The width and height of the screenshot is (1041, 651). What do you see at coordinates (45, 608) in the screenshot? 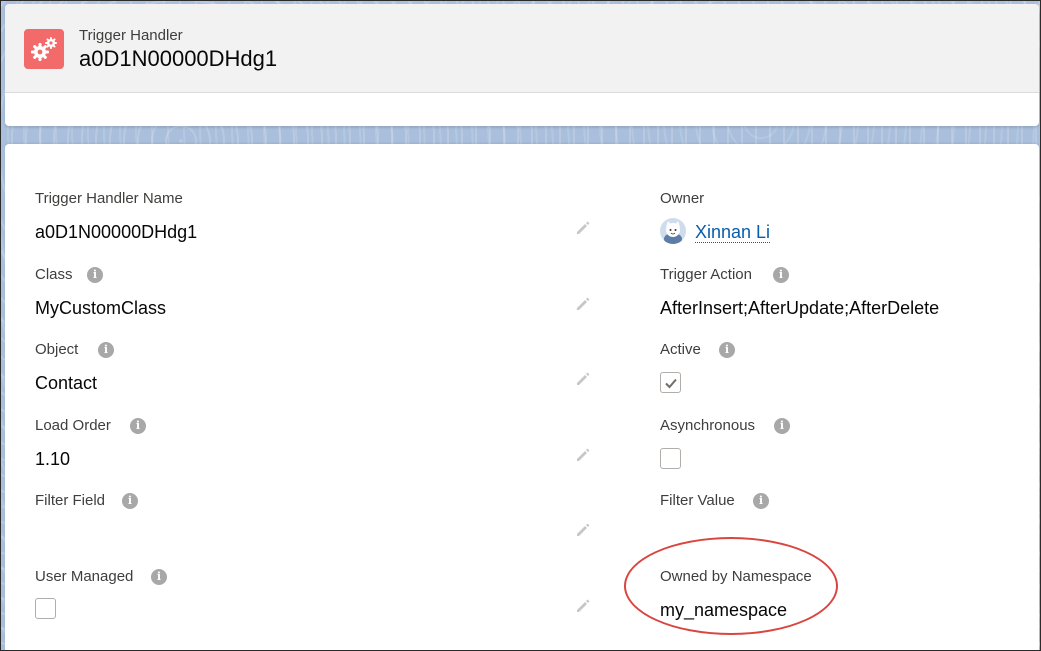
I see `user-managed-checkbox` at bounding box center [45, 608].